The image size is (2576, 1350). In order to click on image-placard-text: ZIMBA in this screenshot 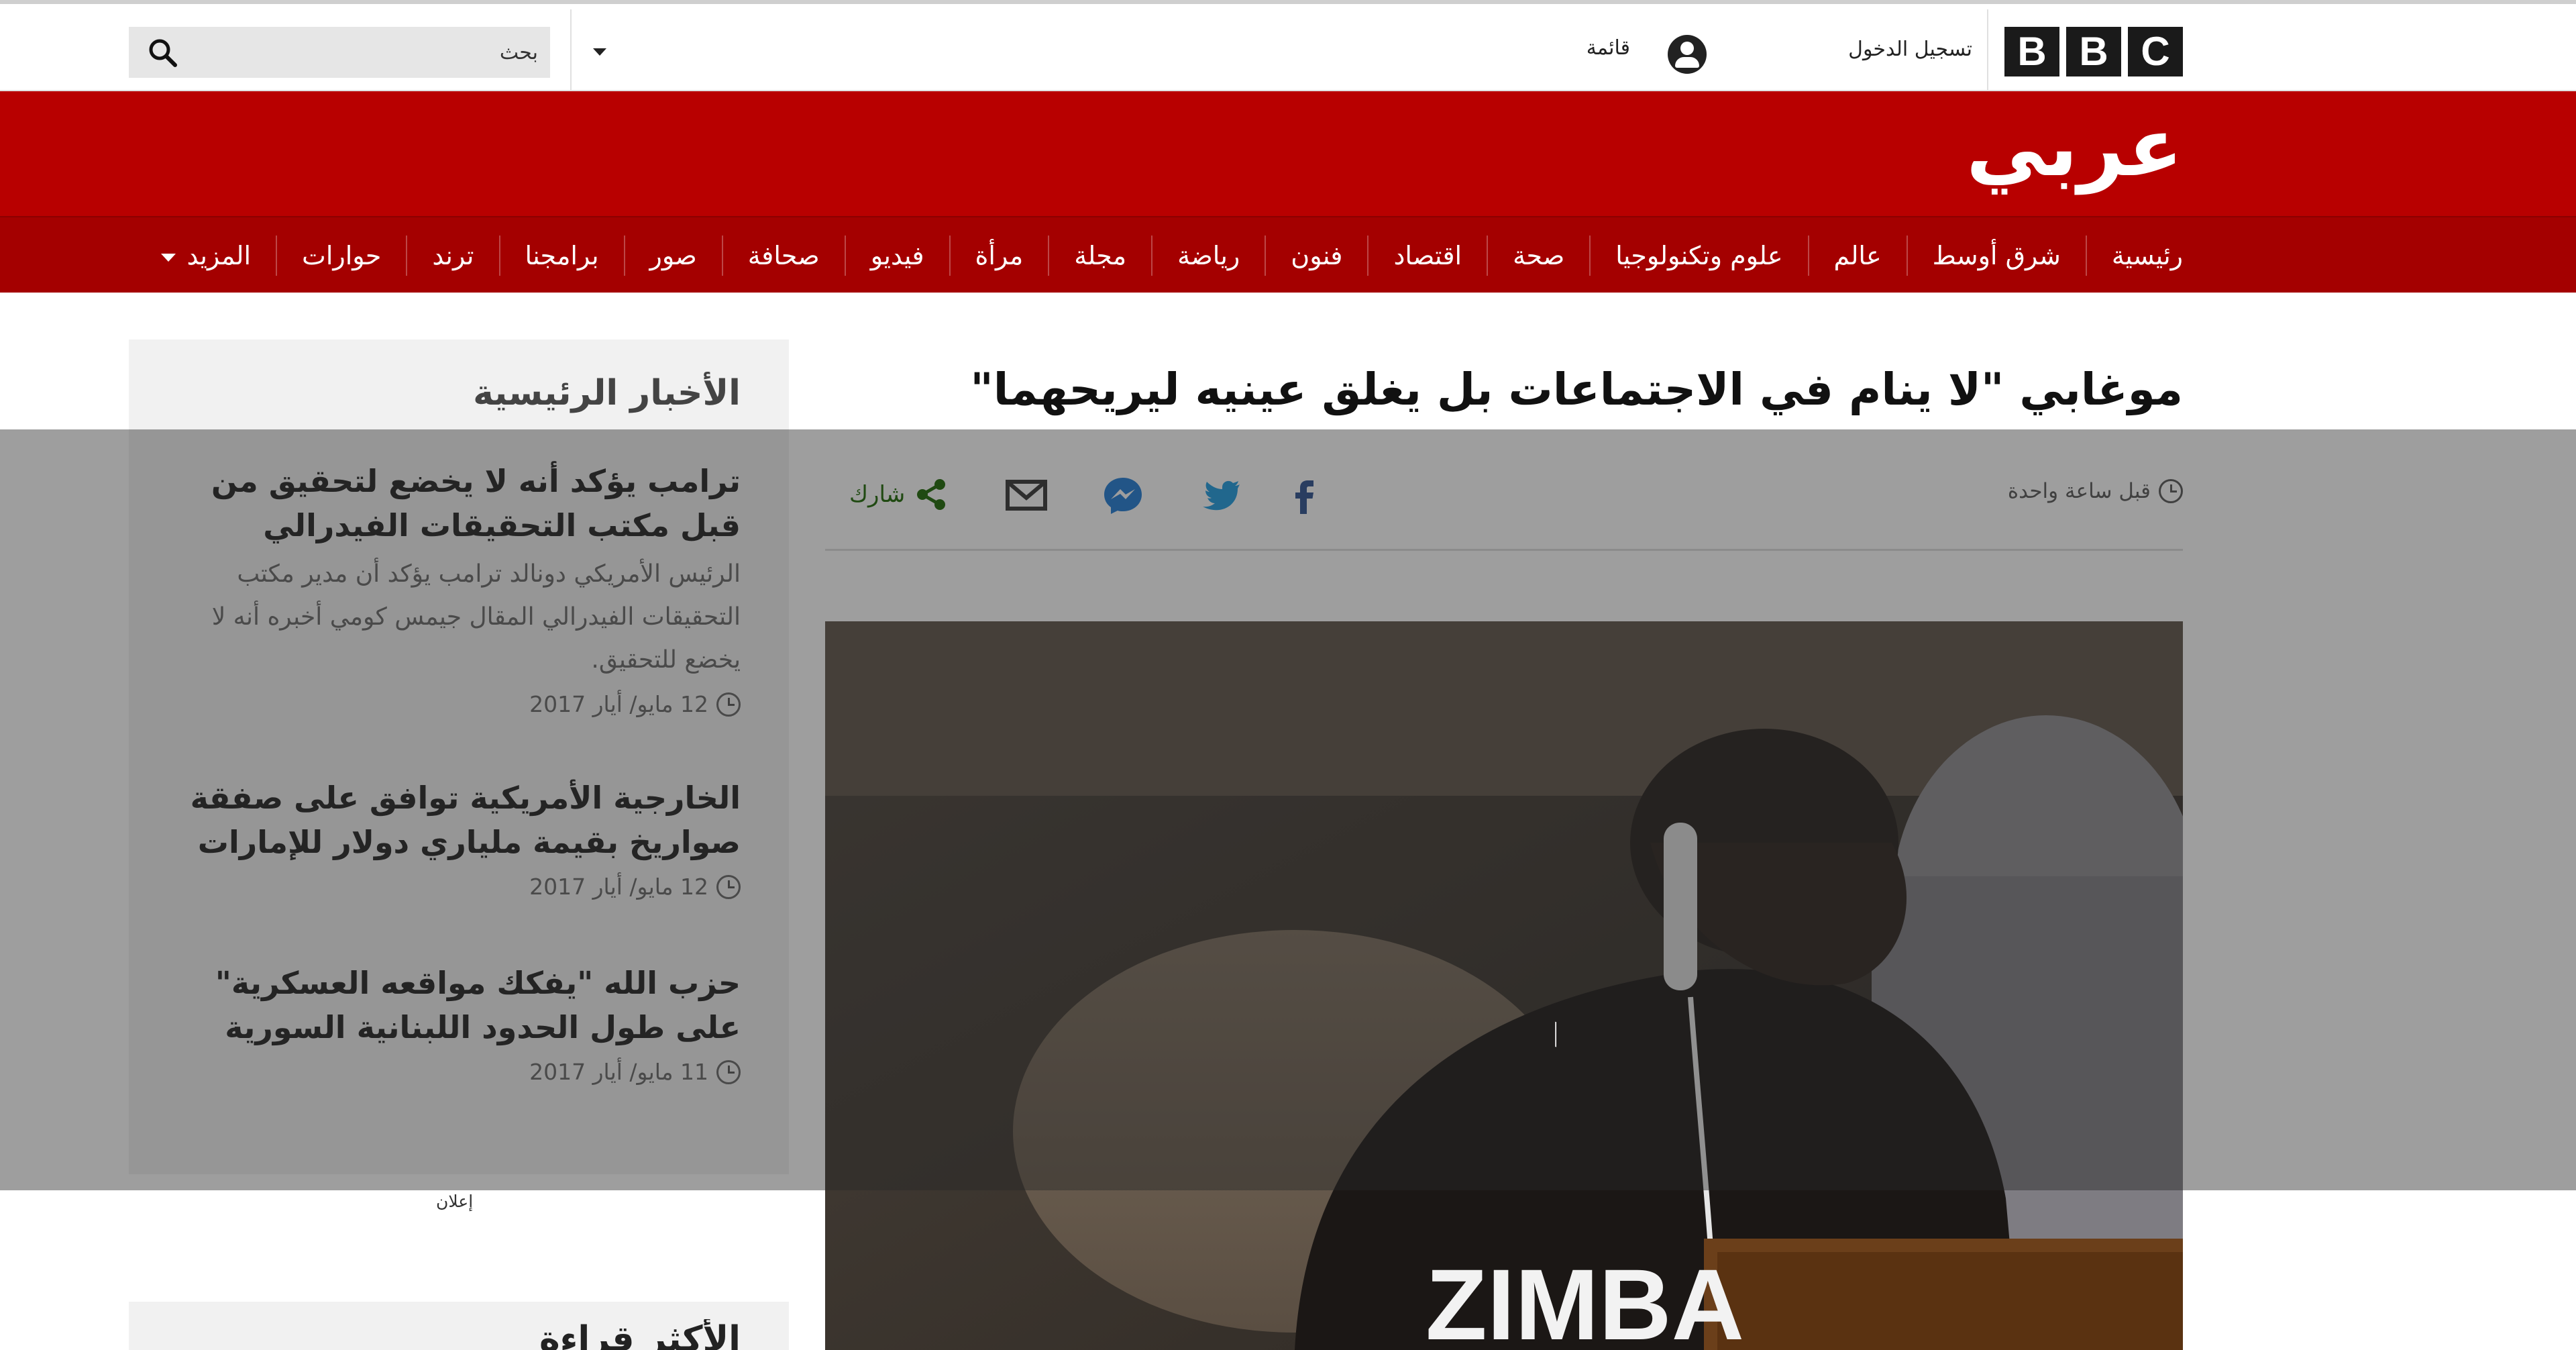, I will do `click(1585, 1299)`.